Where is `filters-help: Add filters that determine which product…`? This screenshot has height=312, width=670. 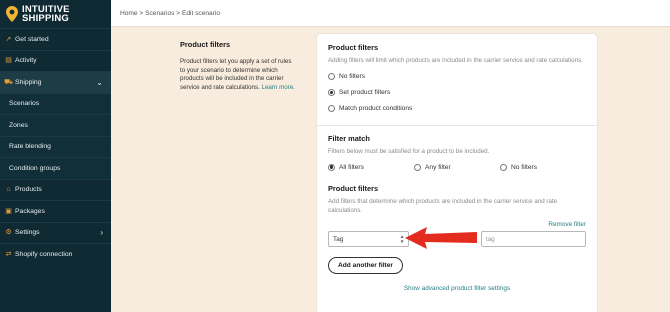
filters-help: Add filters that determine which product… is located at coordinates (443, 206).